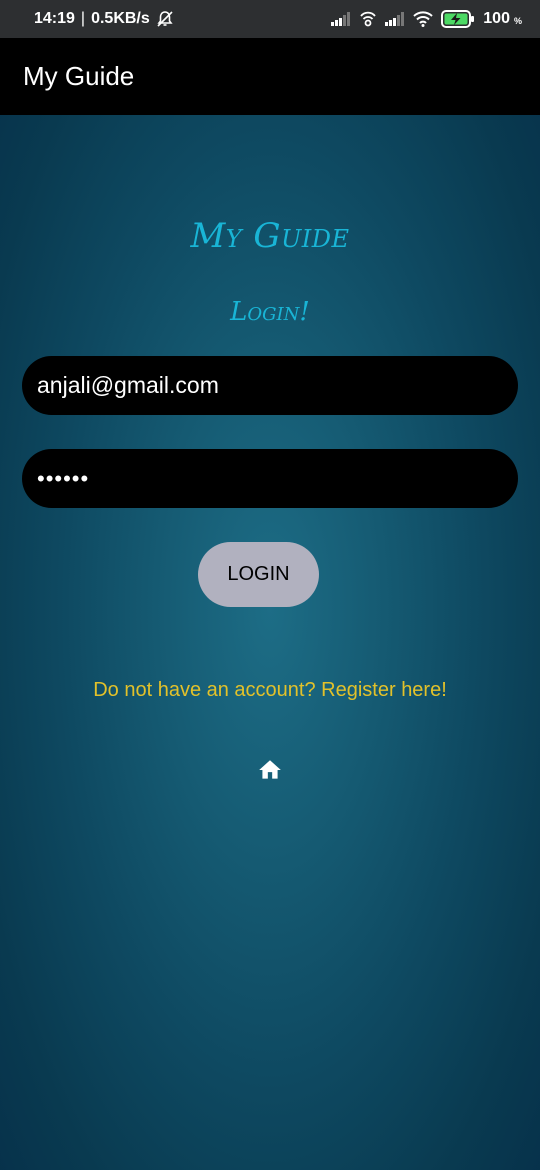  I want to click on status-left: 14:19 | 0.5KB/s, so click(104, 19).